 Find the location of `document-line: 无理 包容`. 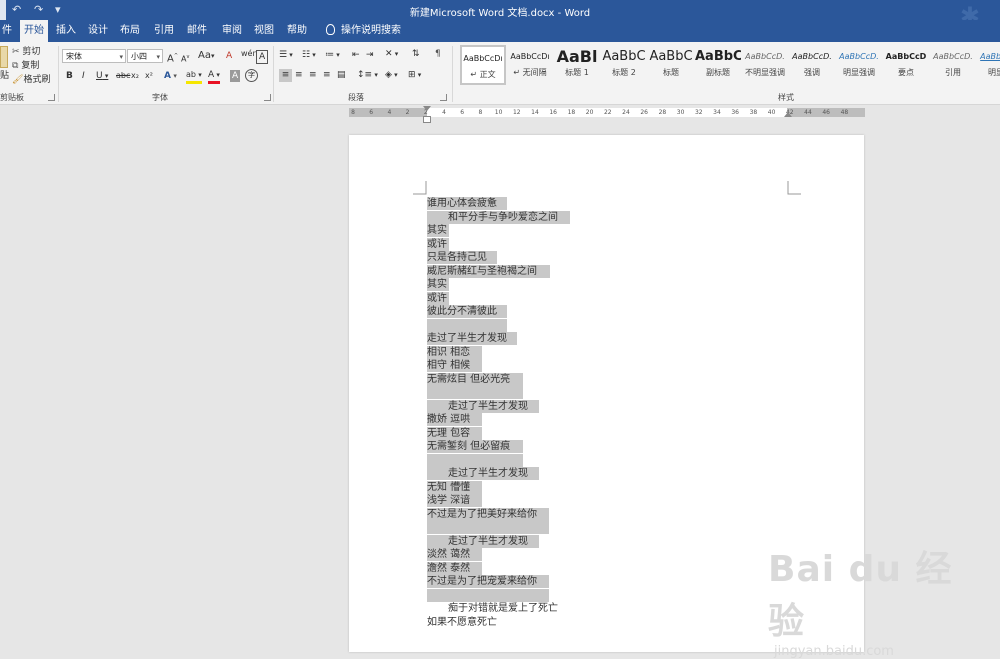

document-line: 无理 包容 is located at coordinates (454, 433).